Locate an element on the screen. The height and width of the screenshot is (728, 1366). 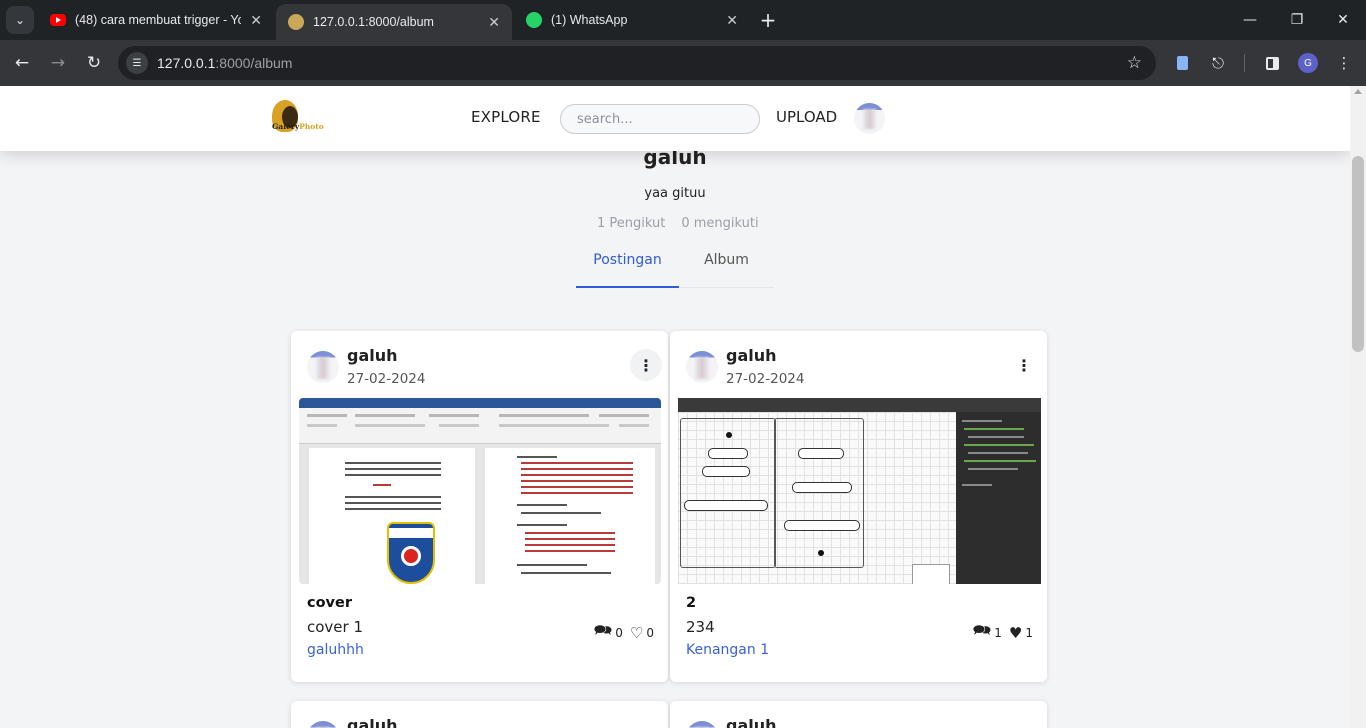
galeryphoto-icon is located at coordinates (296, 22).